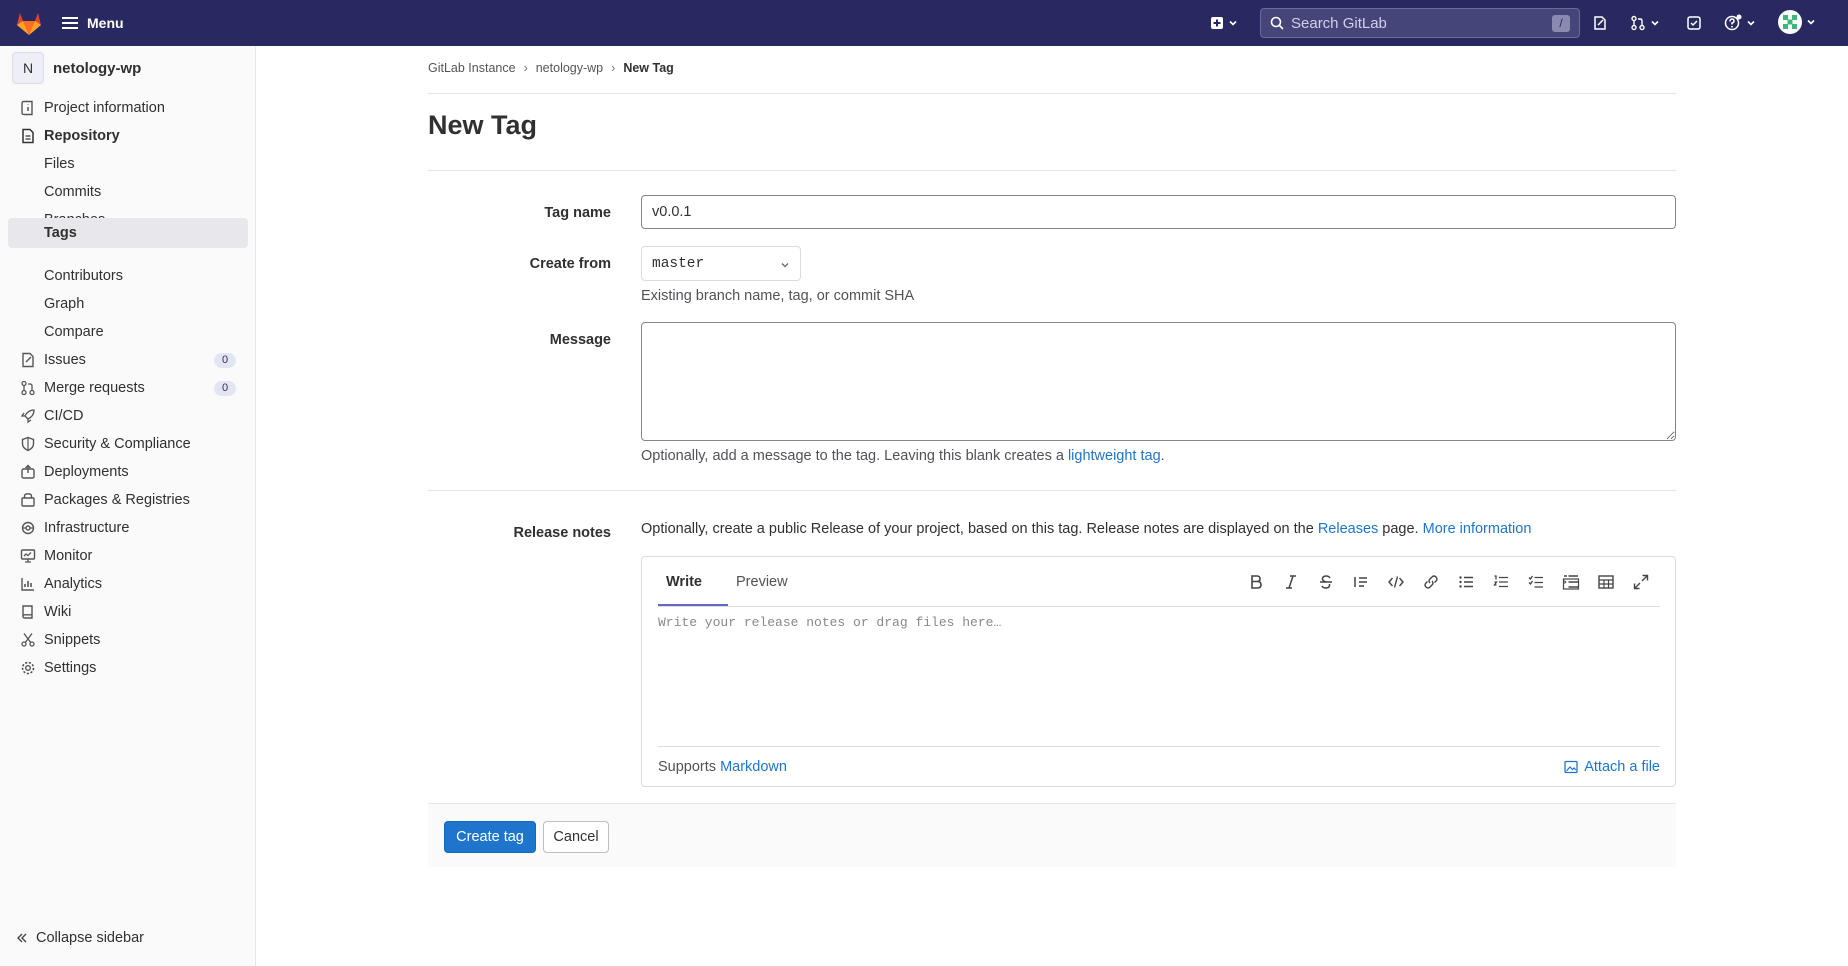 The height and width of the screenshot is (966, 1848). Describe the element at coordinates (721, 263) in the screenshot. I see `create-from-dropdown: master` at that location.